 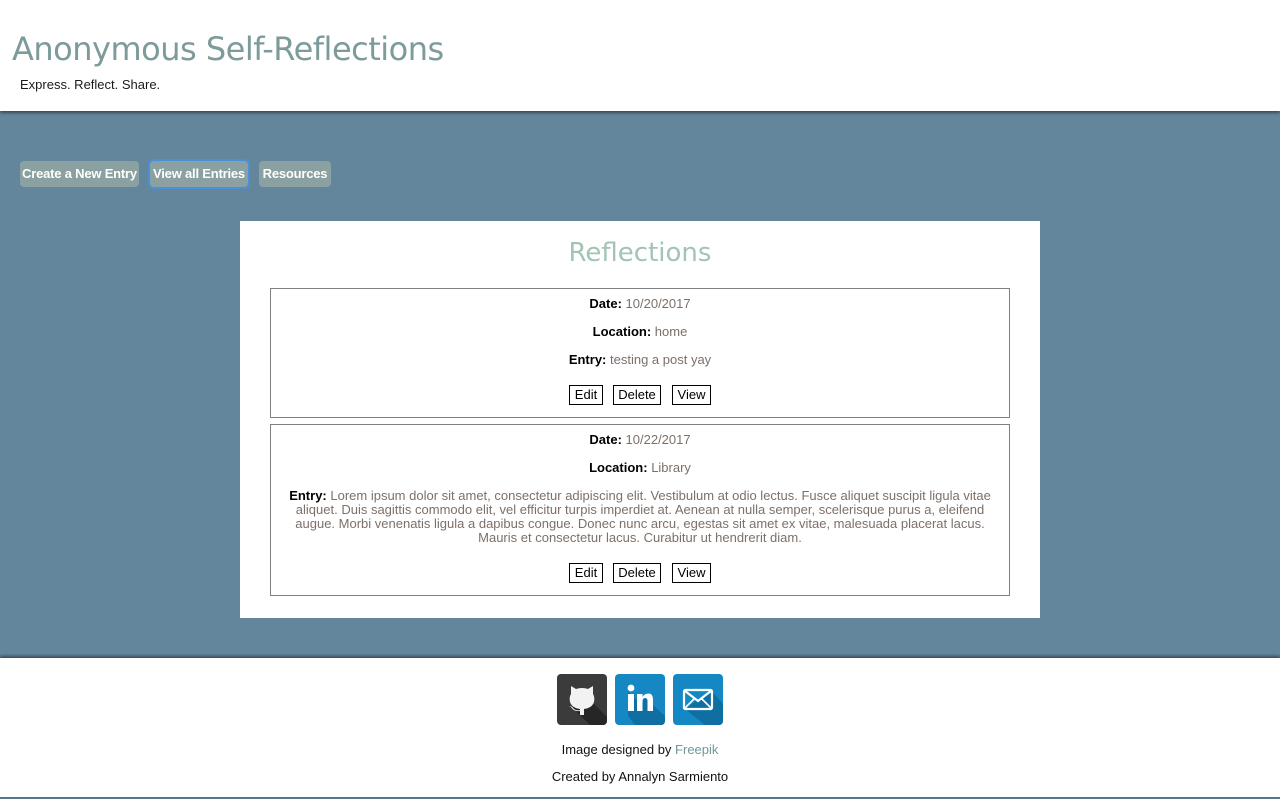 I want to click on email-icon, so click(x=698, y=699).